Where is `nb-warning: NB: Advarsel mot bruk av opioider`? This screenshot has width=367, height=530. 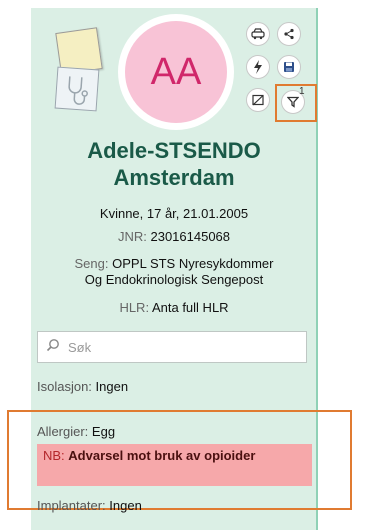
nb-warning: NB: Advarsel mot bruk av opioider is located at coordinates (174, 465).